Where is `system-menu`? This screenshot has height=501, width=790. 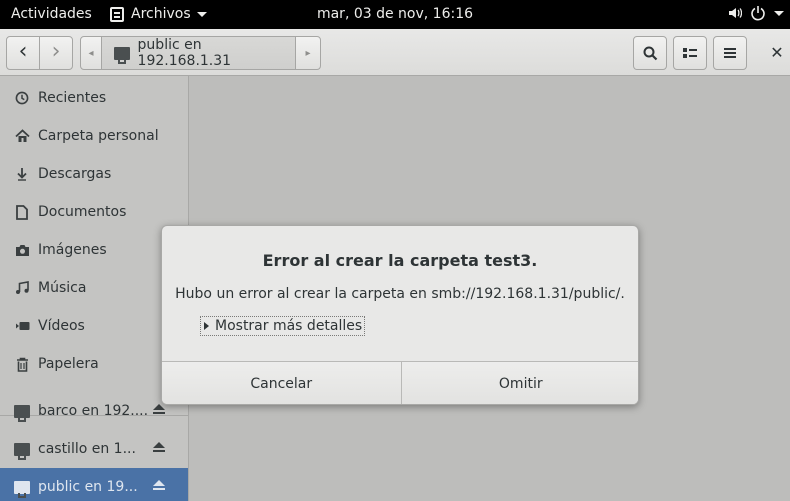 system-menu is located at coordinates (756, 13).